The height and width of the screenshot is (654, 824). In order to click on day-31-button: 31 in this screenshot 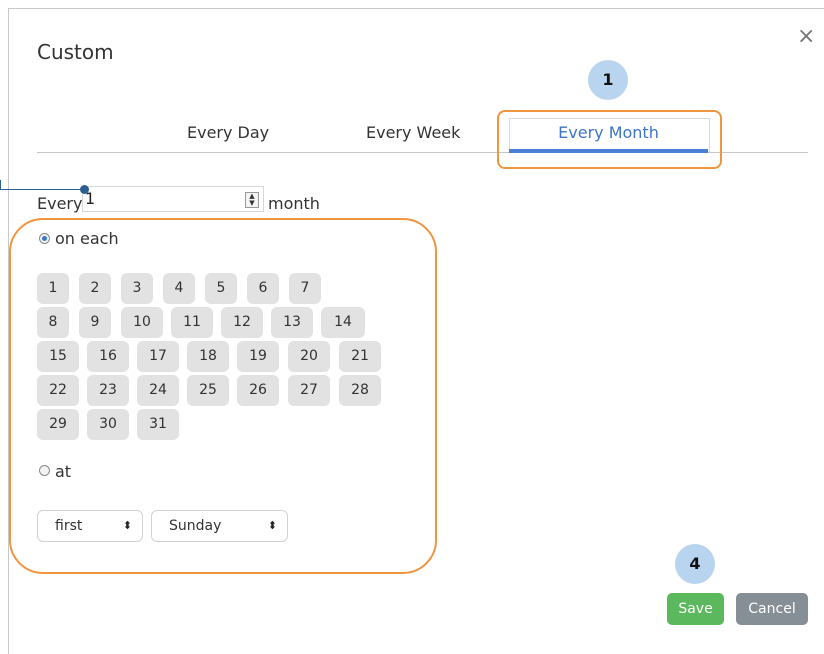, I will do `click(158, 424)`.